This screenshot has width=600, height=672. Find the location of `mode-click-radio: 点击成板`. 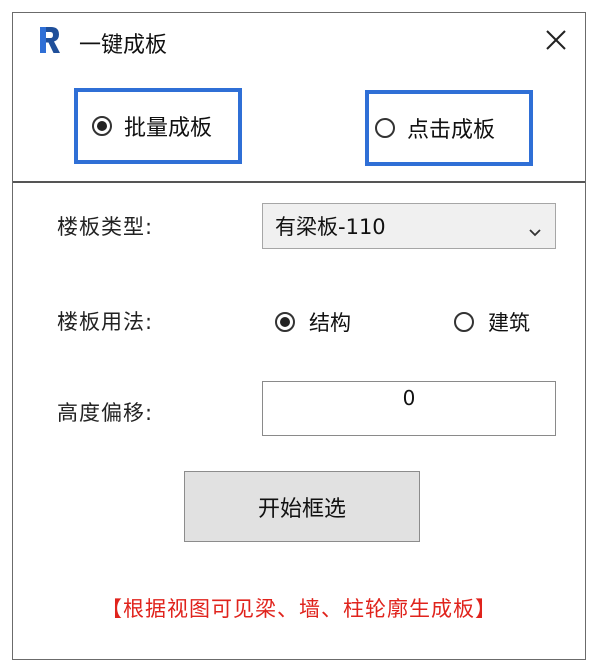

mode-click-radio: 点击成板 is located at coordinates (449, 128).